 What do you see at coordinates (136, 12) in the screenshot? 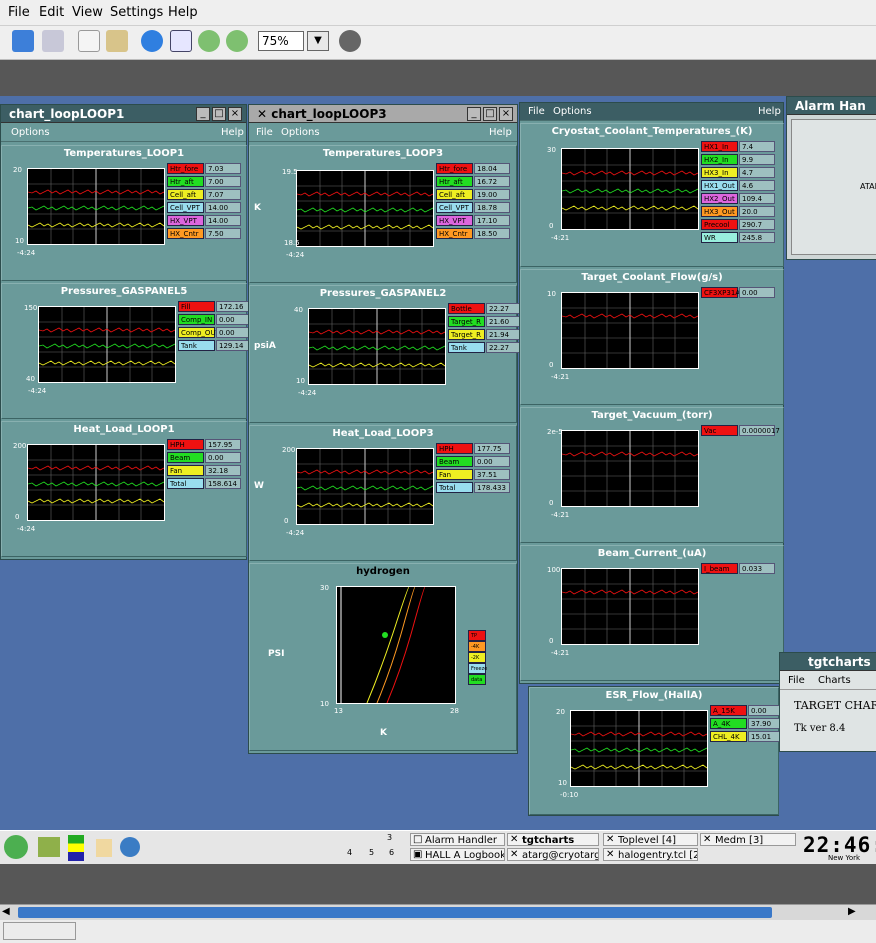
I see `menu-settings: Settings` at bounding box center [136, 12].